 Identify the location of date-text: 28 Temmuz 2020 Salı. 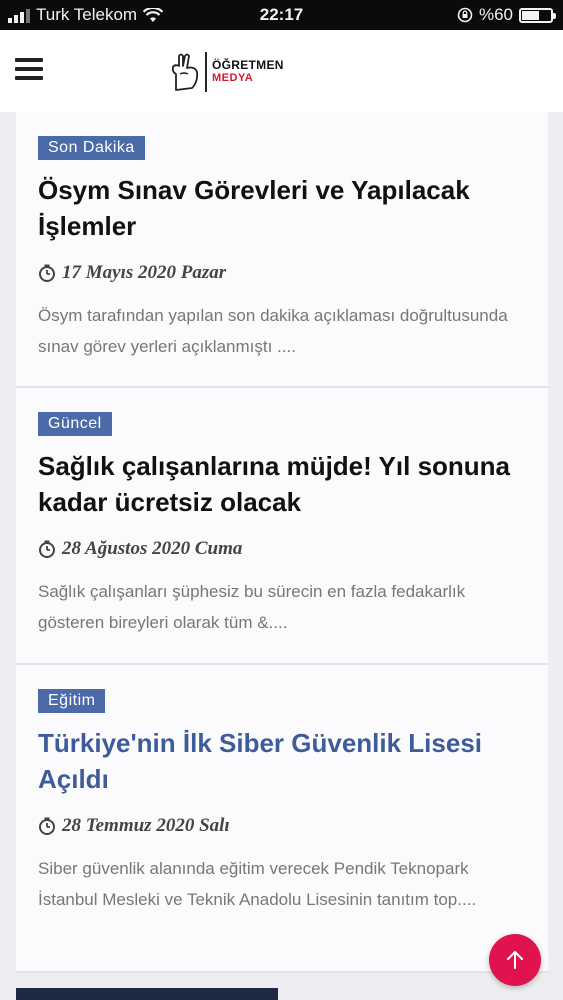
(146, 825).